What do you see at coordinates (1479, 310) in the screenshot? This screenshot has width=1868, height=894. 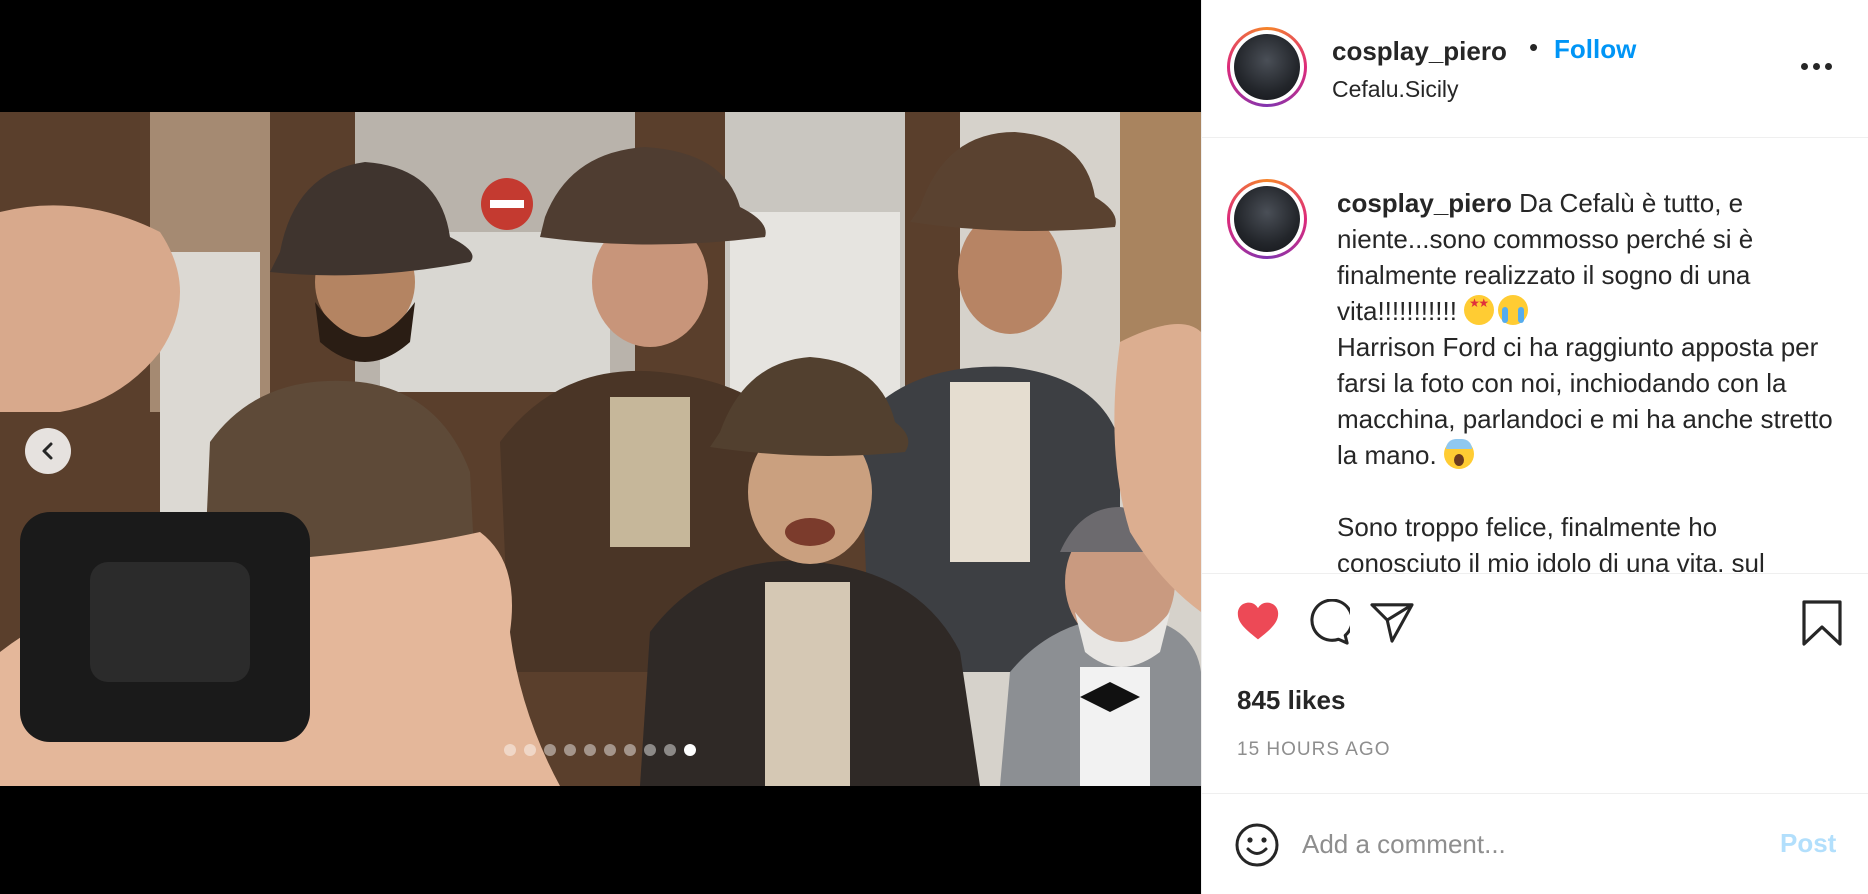 I see `star-struck-emoji-icon` at bounding box center [1479, 310].